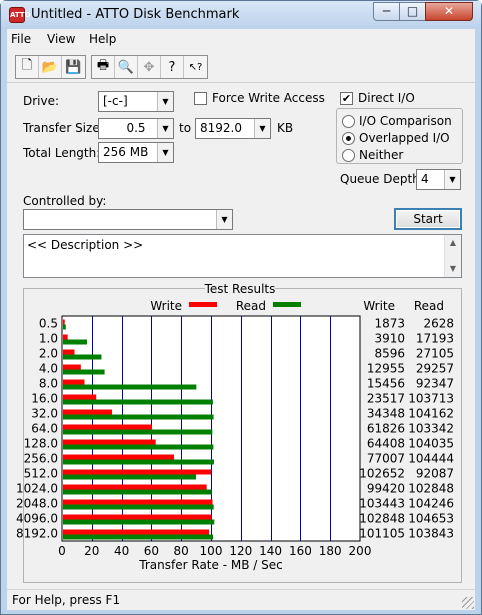  Describe the element at coordinates (435, 384) in the screenshot. I see `read-value: 92347` at that location.